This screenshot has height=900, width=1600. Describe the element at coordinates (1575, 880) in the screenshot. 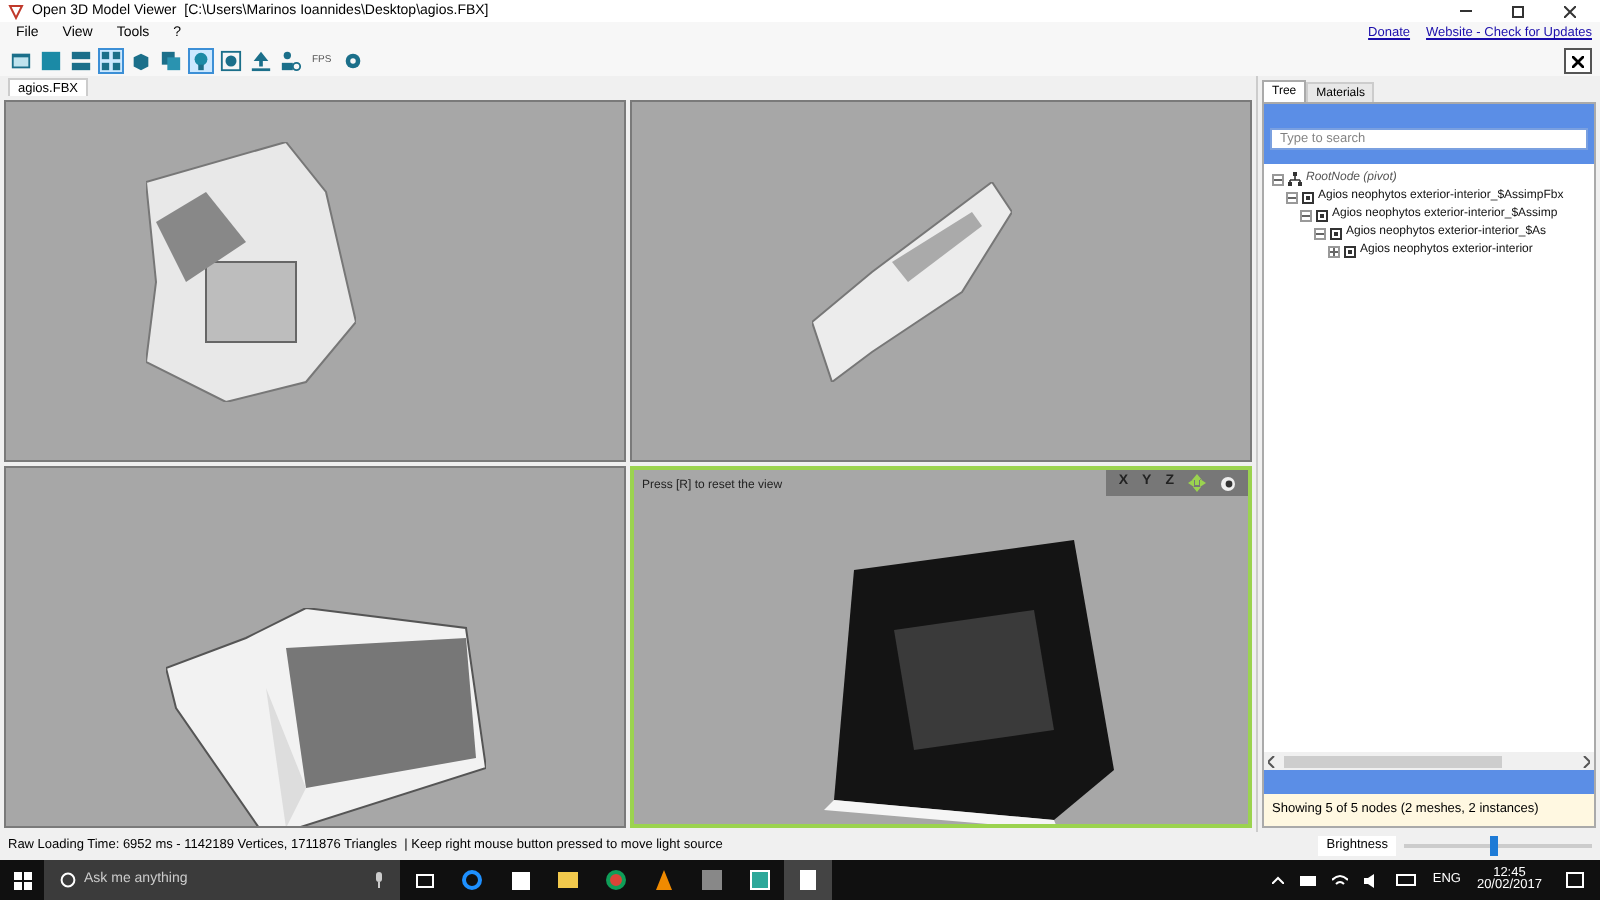

I see `notification-icon` at that location.